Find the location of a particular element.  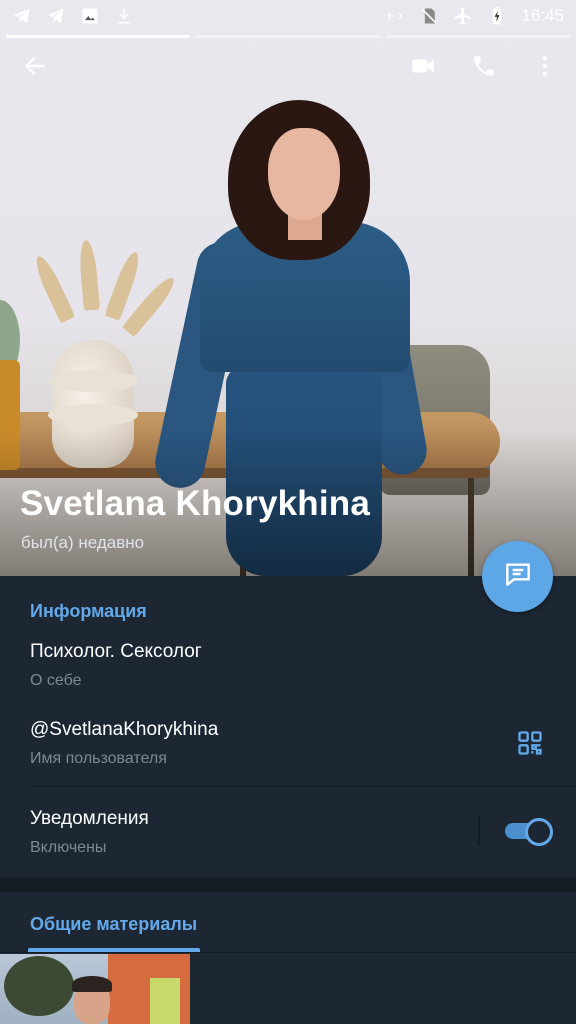

notifications-value: Уведомления is located at coordinates (89, 818).